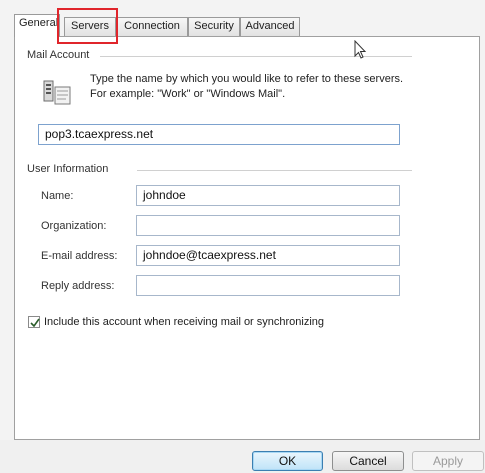  I want to click on reply-address-field, so click(268, 285).